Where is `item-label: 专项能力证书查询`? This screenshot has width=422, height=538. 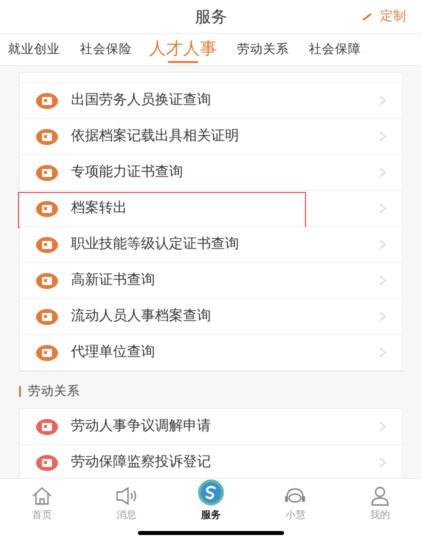 item-label: 专项能力证书查询 is located at coordinates (127, 172).